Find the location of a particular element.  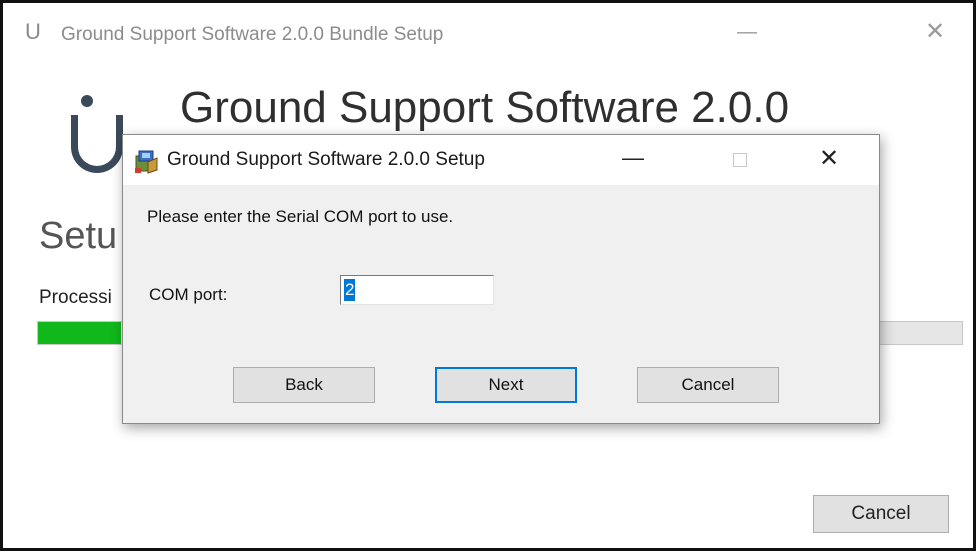

dialog-maximize-button is located at coordinates (739, 160).